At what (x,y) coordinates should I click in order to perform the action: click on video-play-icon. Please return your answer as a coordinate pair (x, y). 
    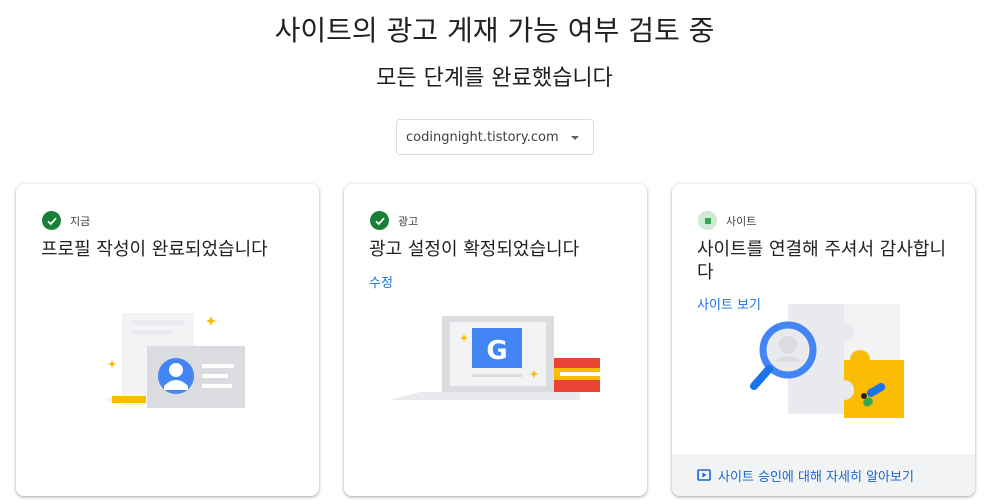
    Looking at the image, I should click on (704, 475).